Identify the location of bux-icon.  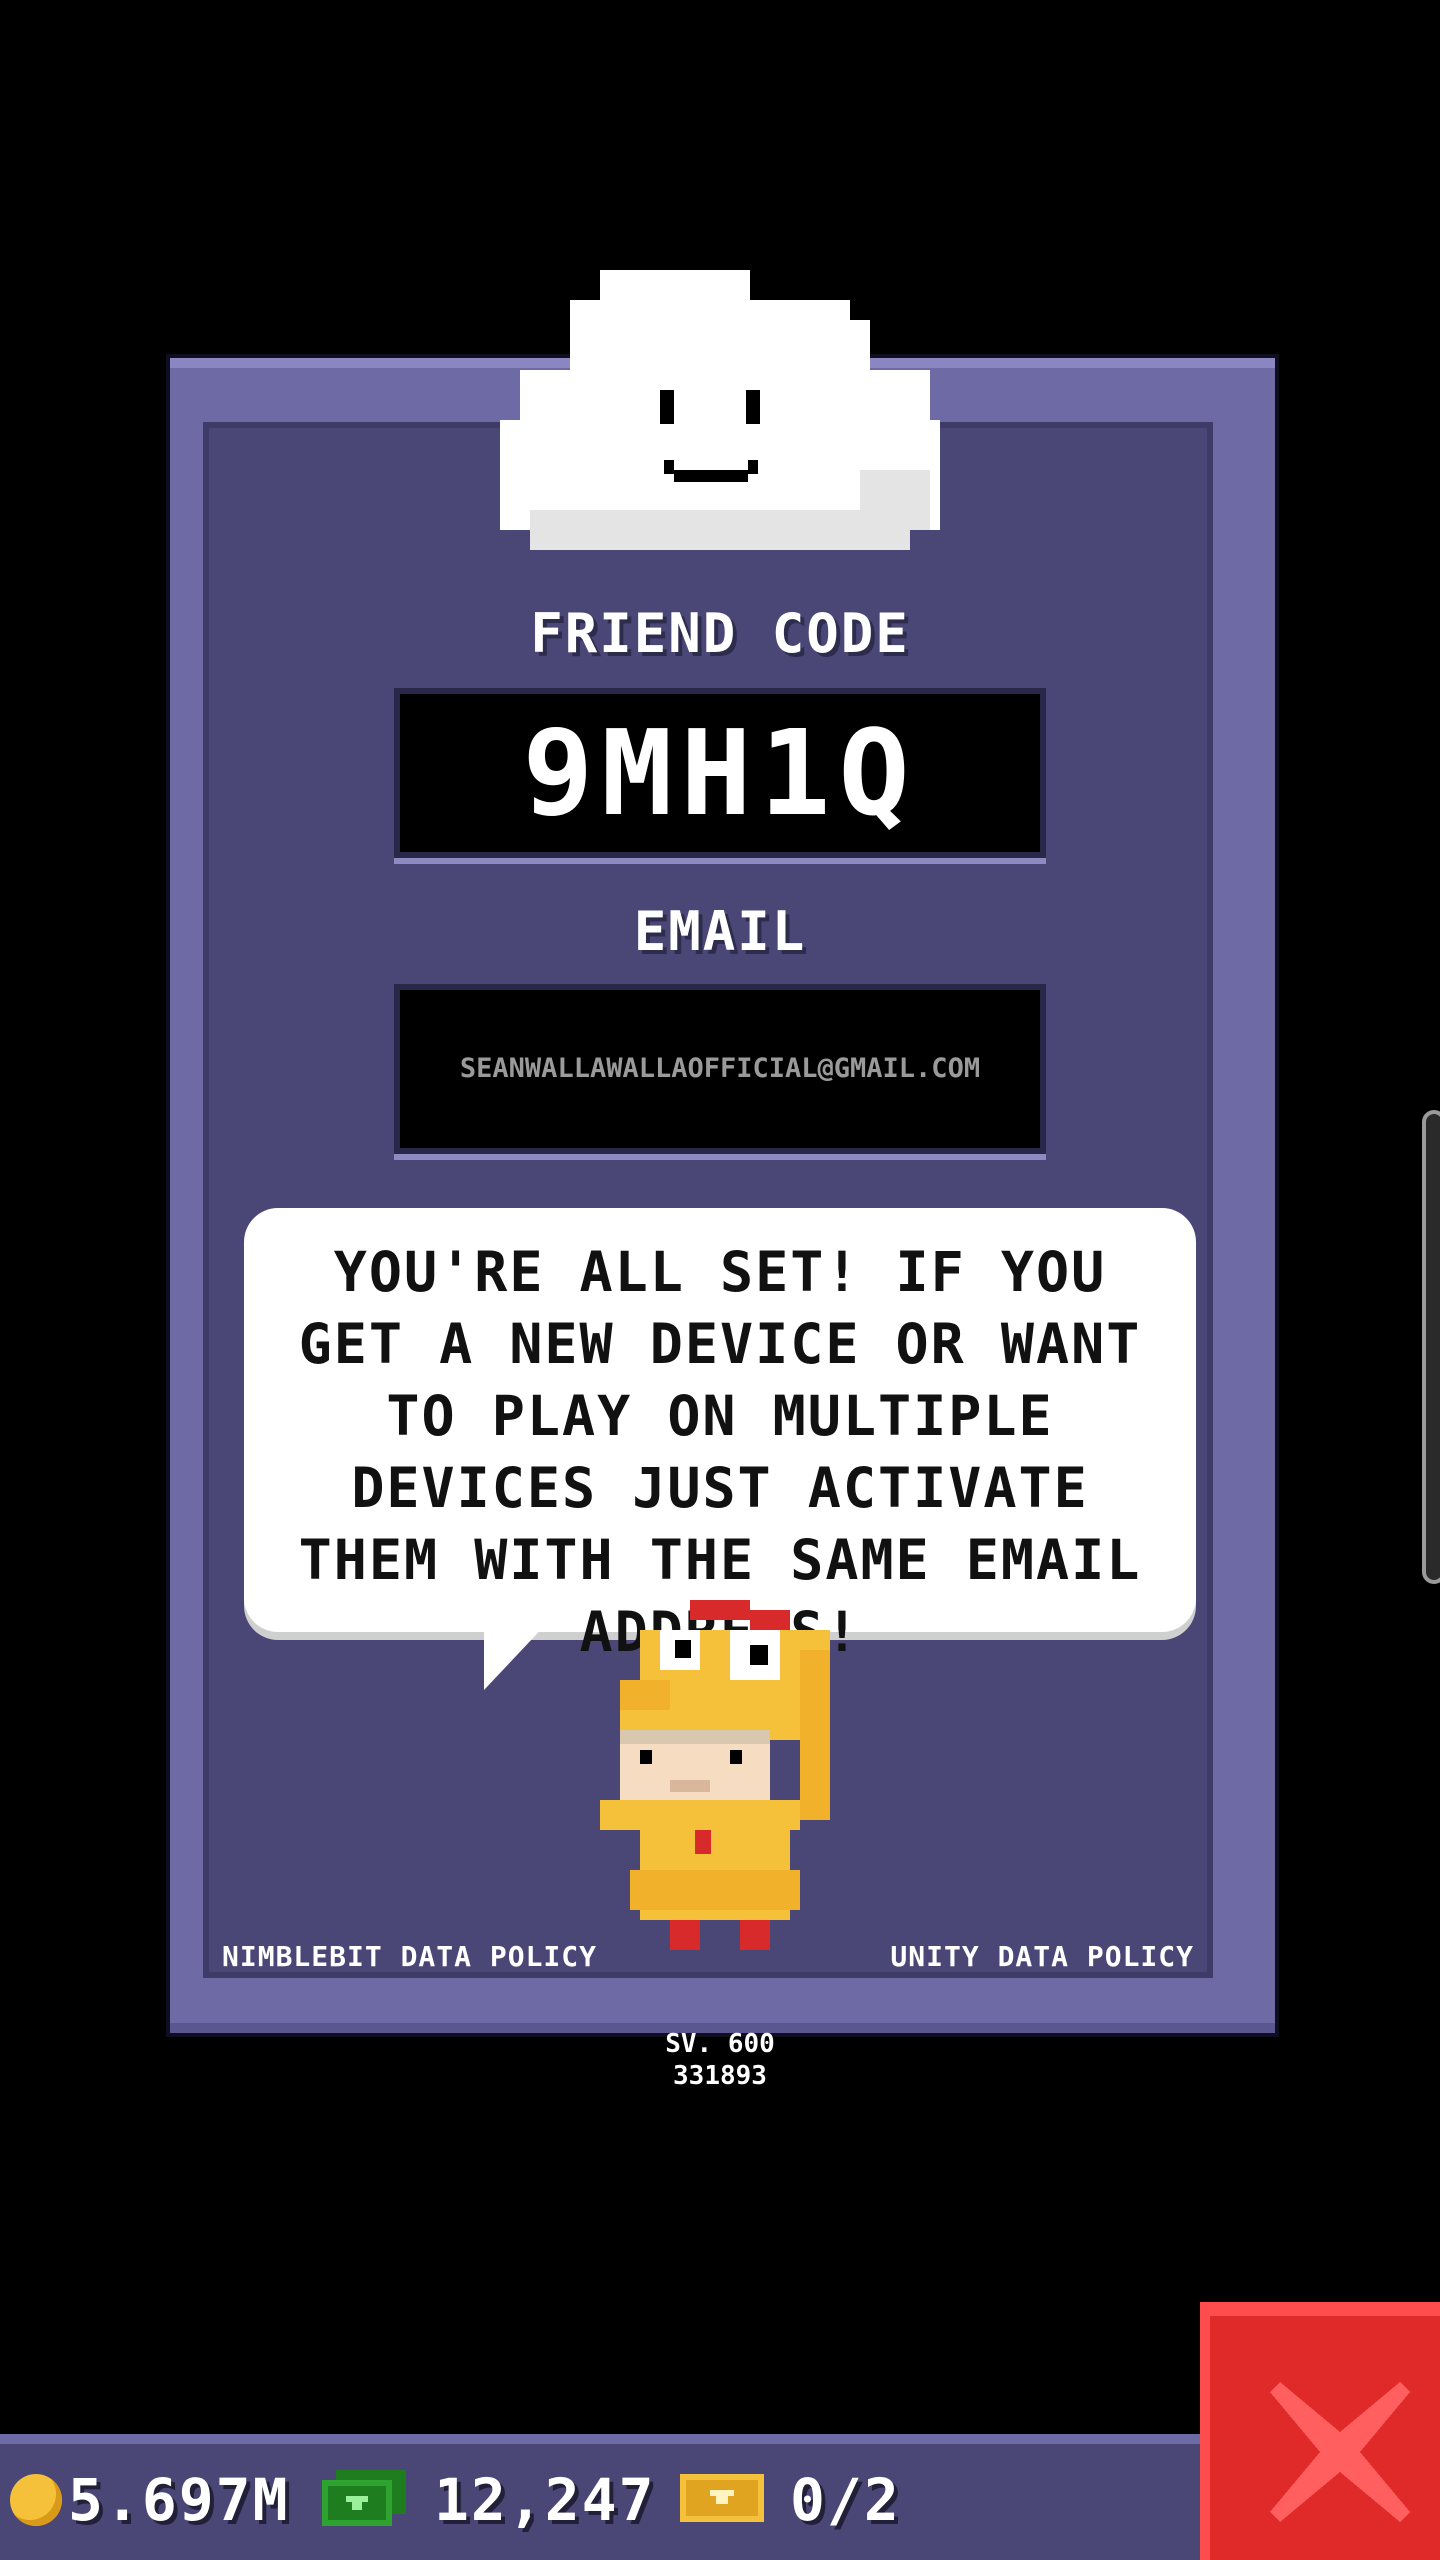
(364, 2498).